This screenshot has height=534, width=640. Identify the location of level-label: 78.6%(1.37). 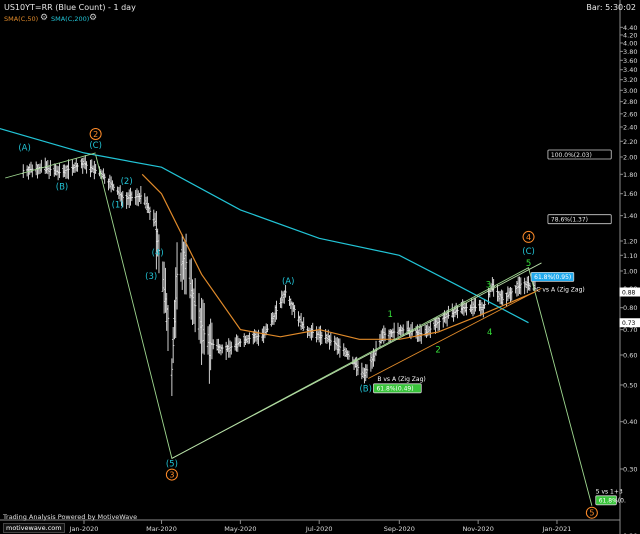
(569, 220).